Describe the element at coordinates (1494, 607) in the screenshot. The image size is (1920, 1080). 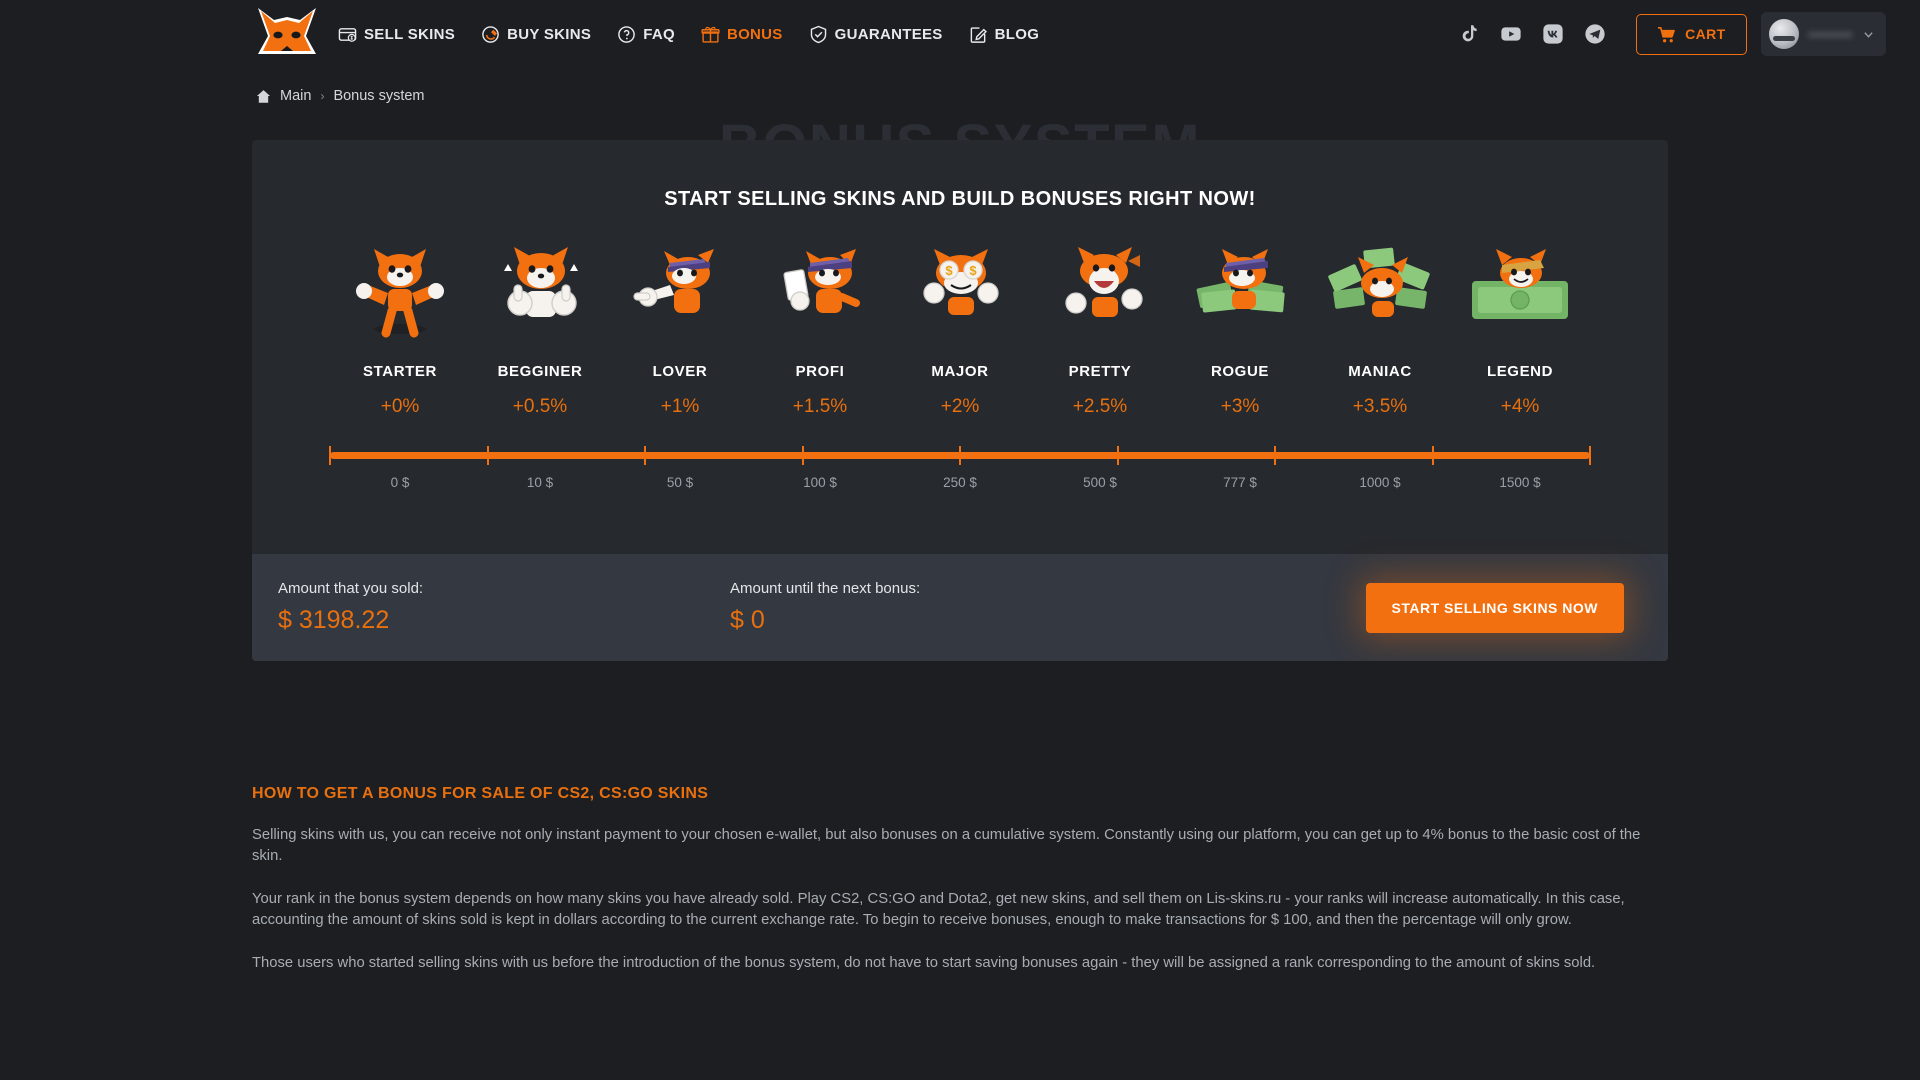
I see `start-selling-button: START SELLING SKINS NOW` at that location.